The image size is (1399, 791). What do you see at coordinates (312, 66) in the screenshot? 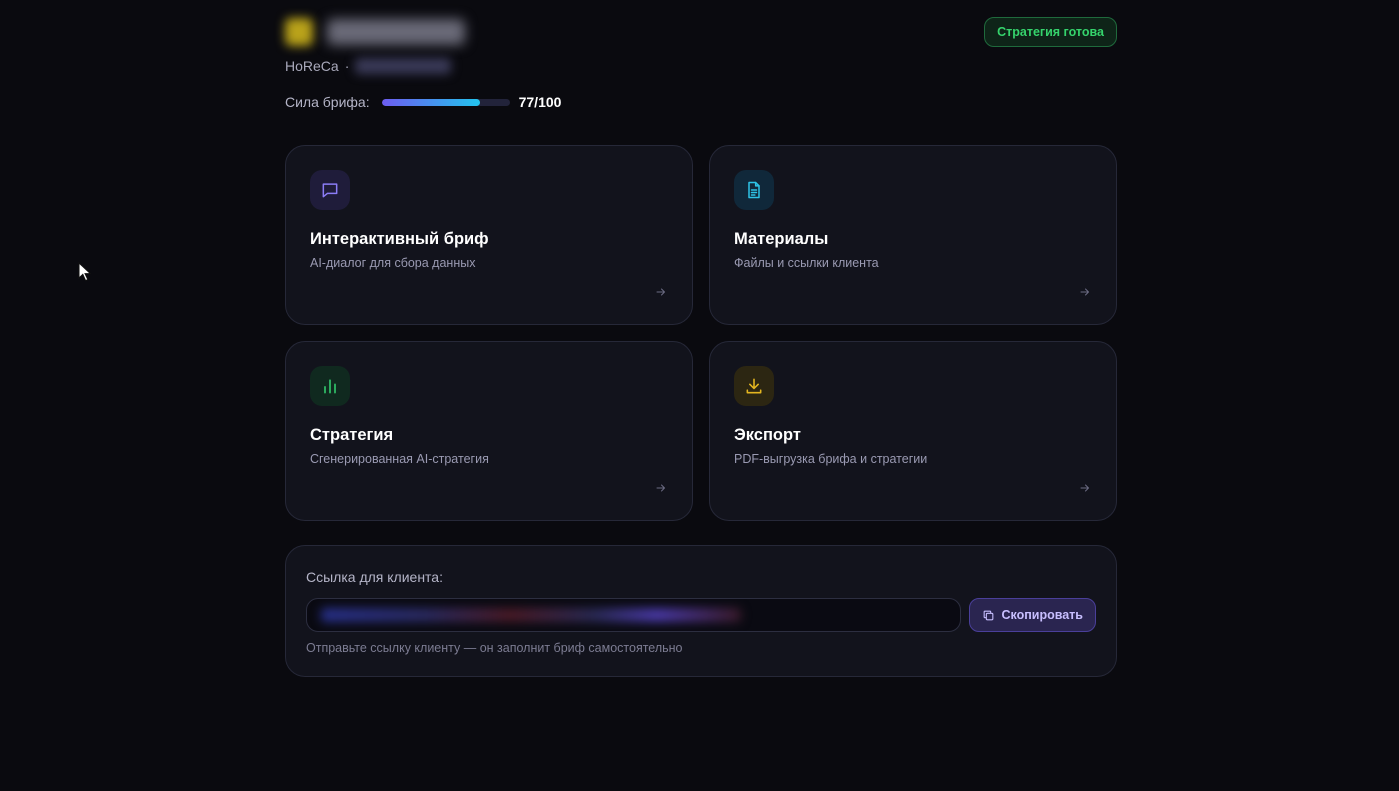
I see `segment-label: HoReCa` at bounding box center [312, 66].